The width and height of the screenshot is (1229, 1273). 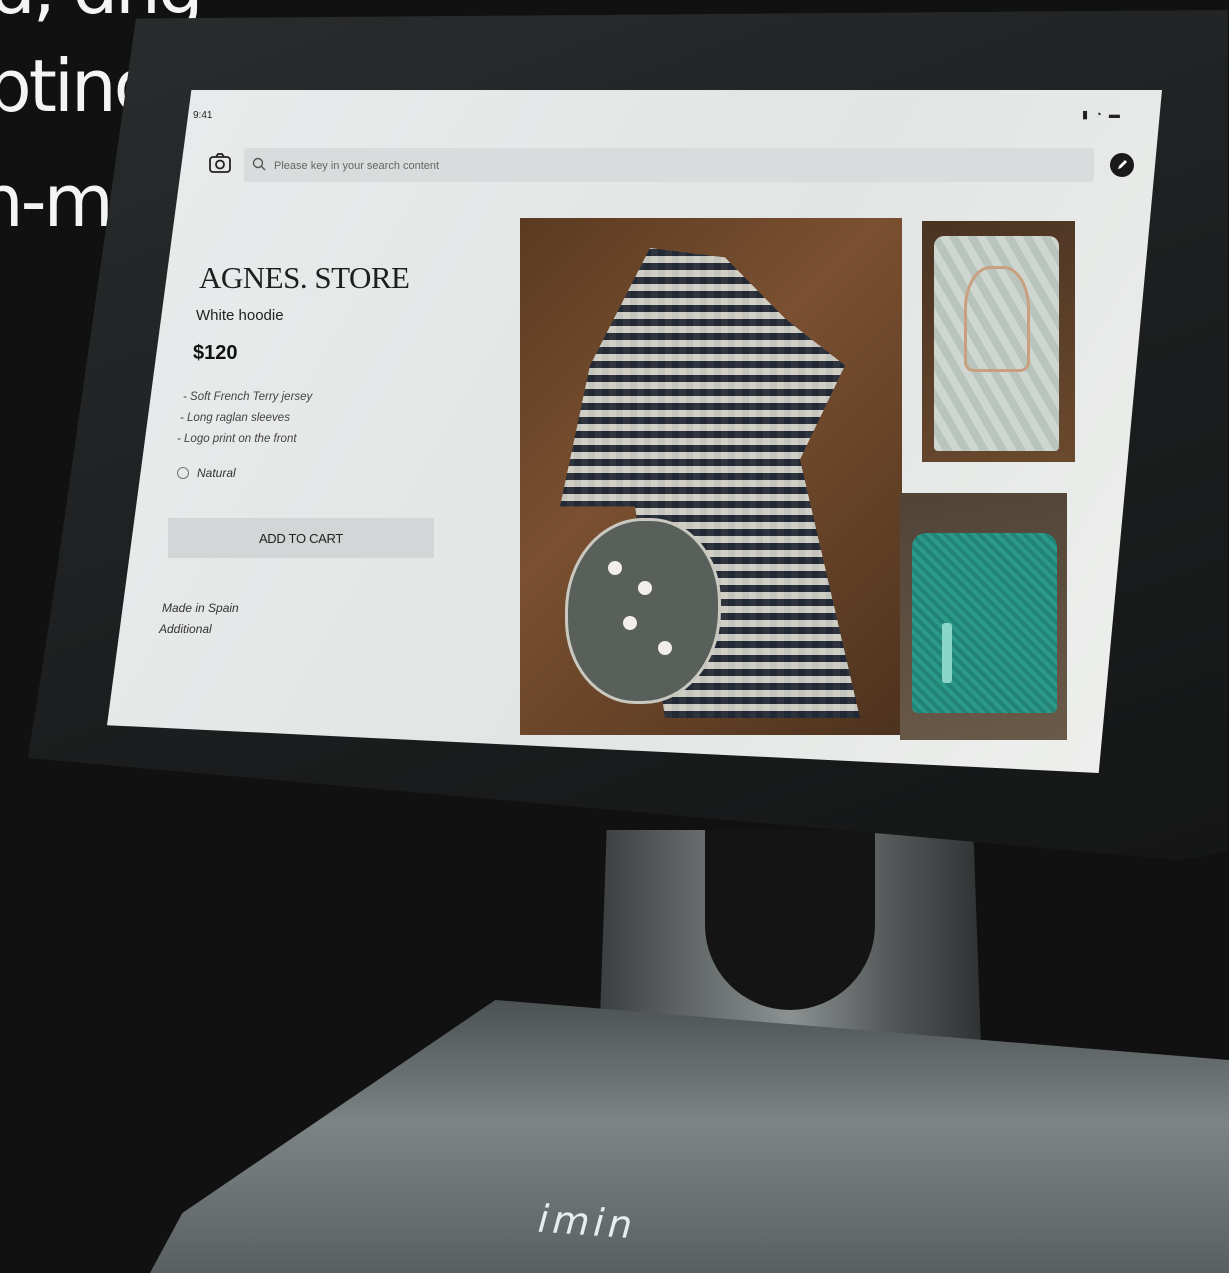 What do you see at coordinates (643, 611) in the screenshot?
I see `painted-fan` at bounding box center [643, 611].